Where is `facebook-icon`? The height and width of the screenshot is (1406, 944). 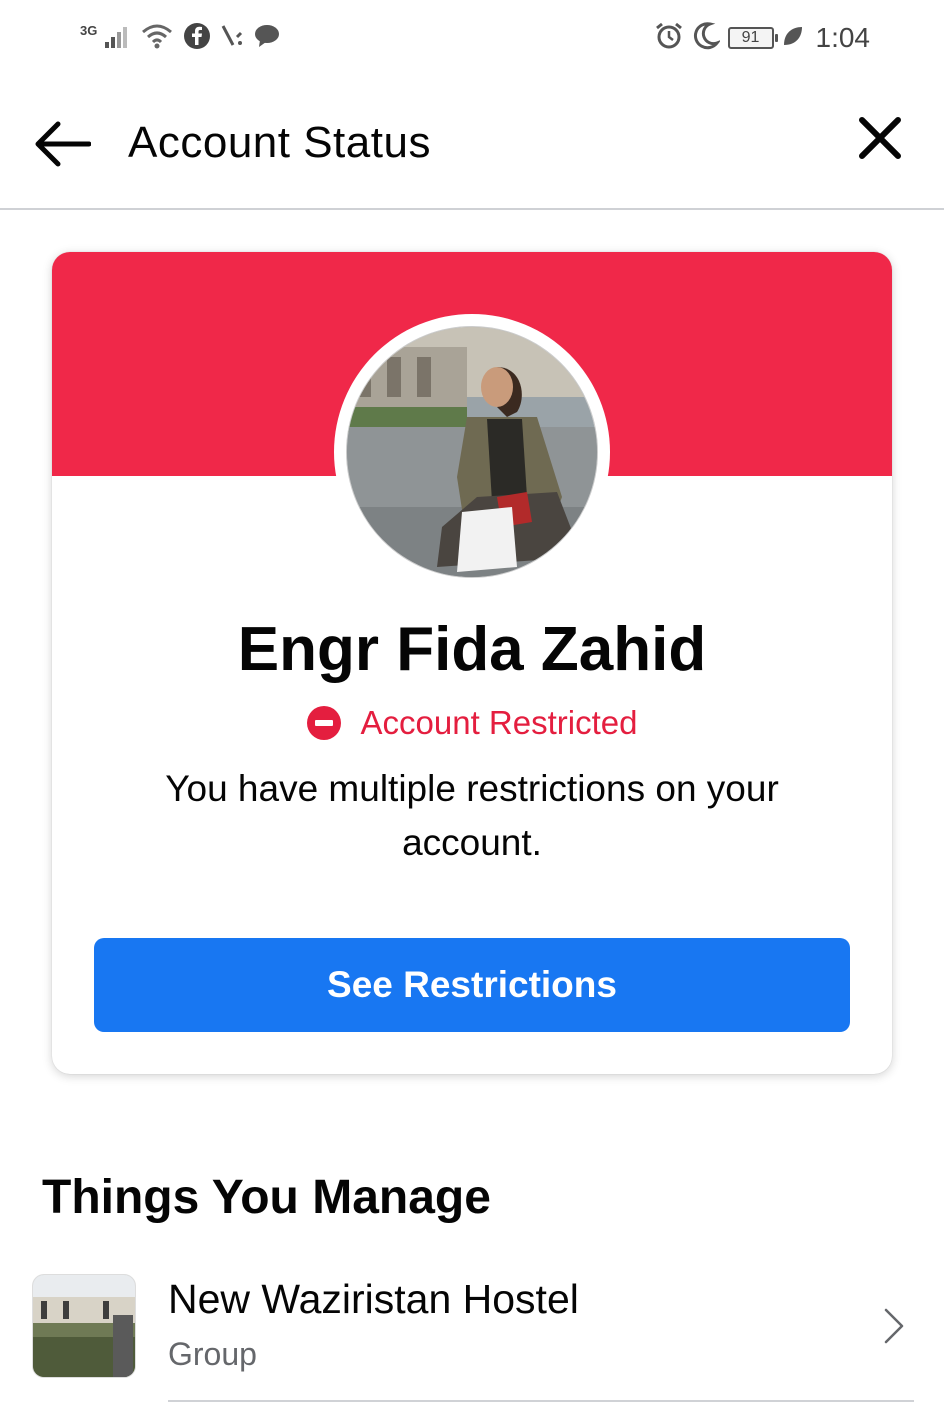
facebook-icon is located at coordinates (197, 38).